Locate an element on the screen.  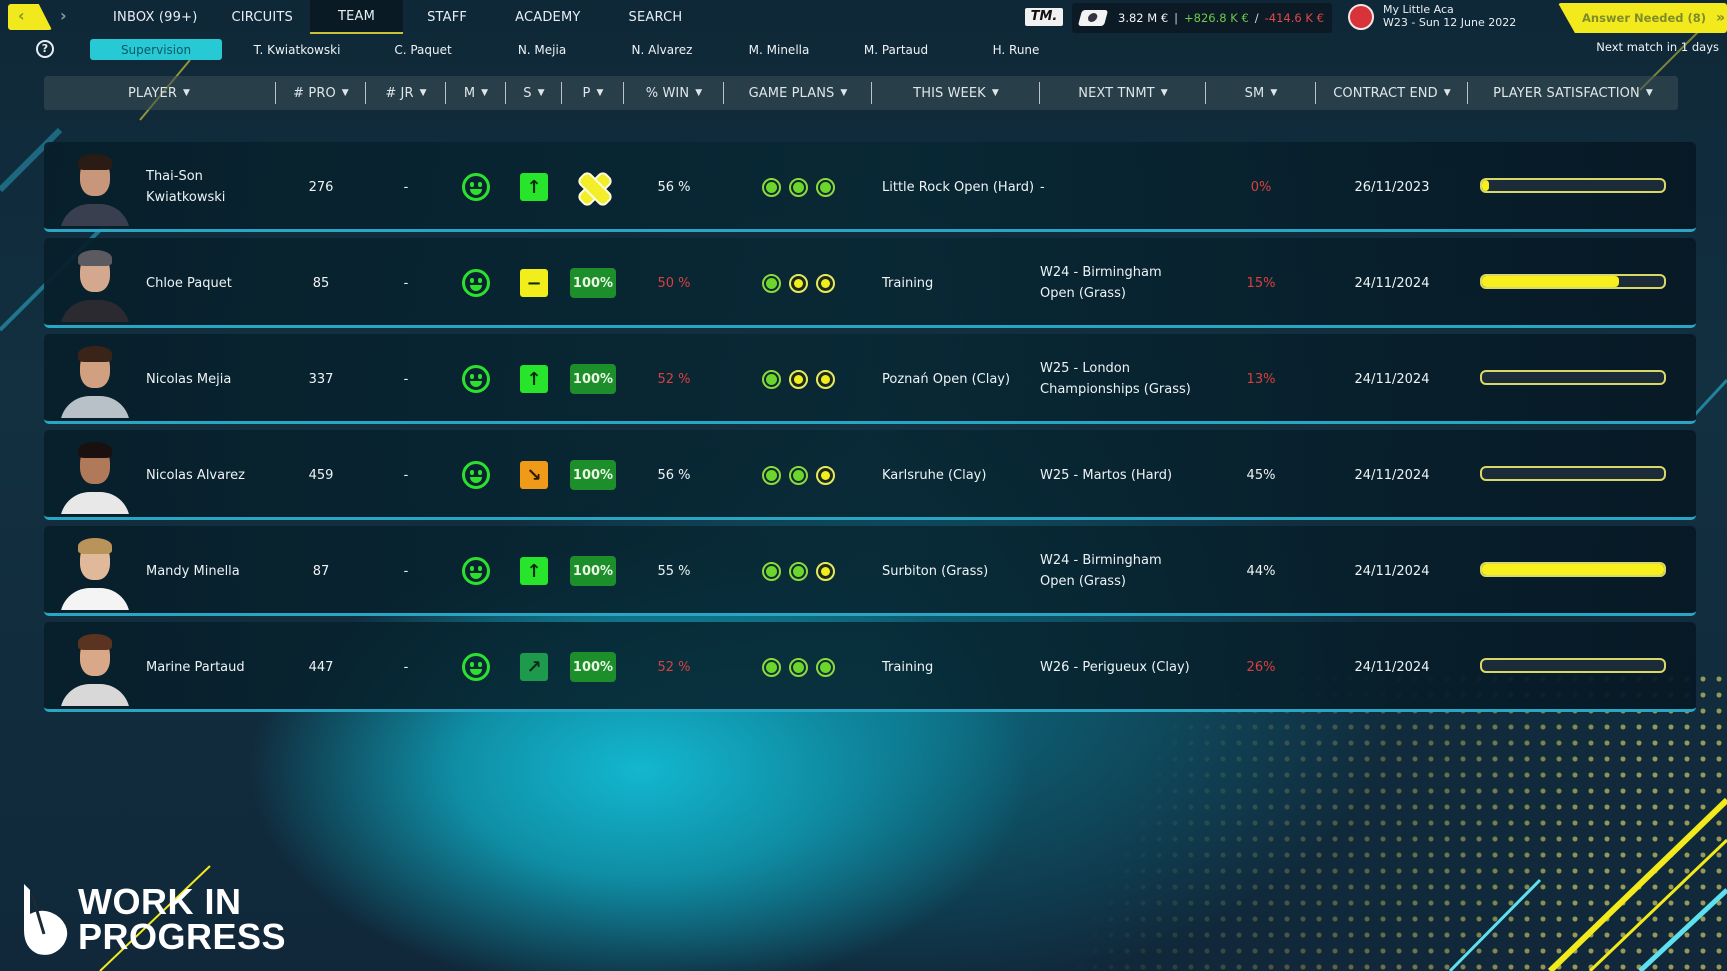
back-button: ‹ is located at coordinates (30, 17).